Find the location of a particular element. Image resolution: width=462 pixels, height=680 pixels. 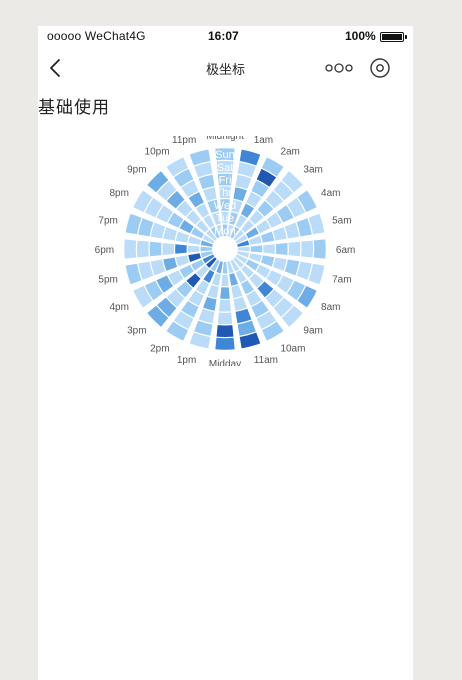

more-button is located at coordinates (339, 68).